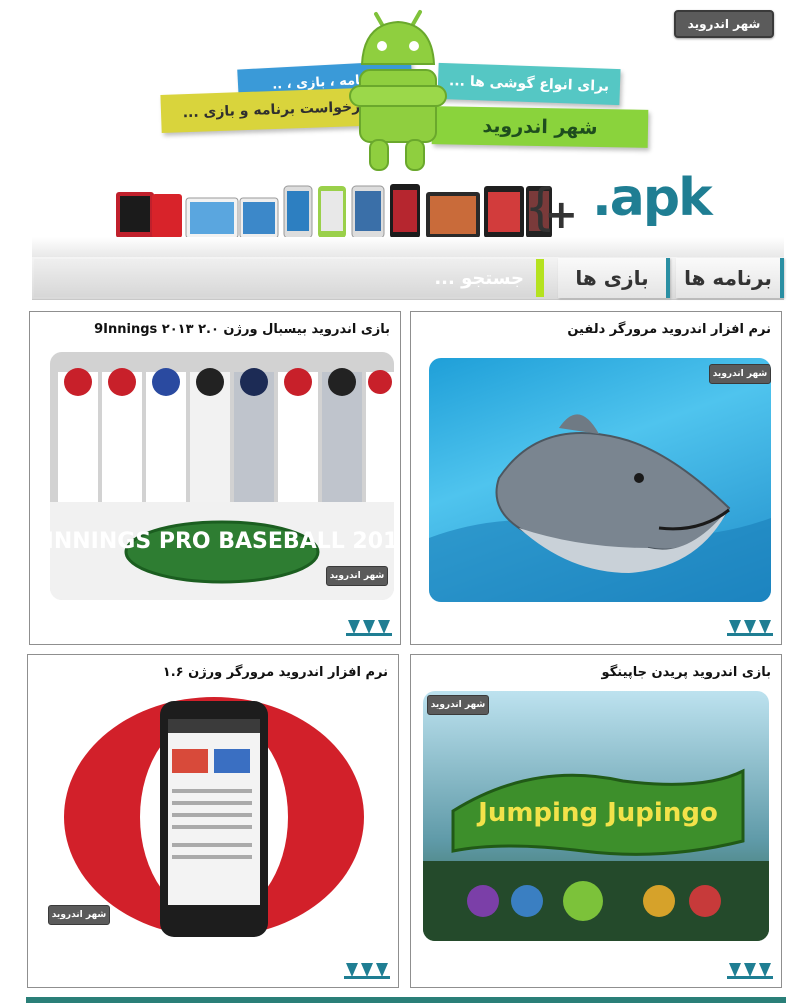 The image size is (800, 1003). I want to click on image-logo-text: 9INNINGS PRO BASEBALL 2013, so click(222, 541).